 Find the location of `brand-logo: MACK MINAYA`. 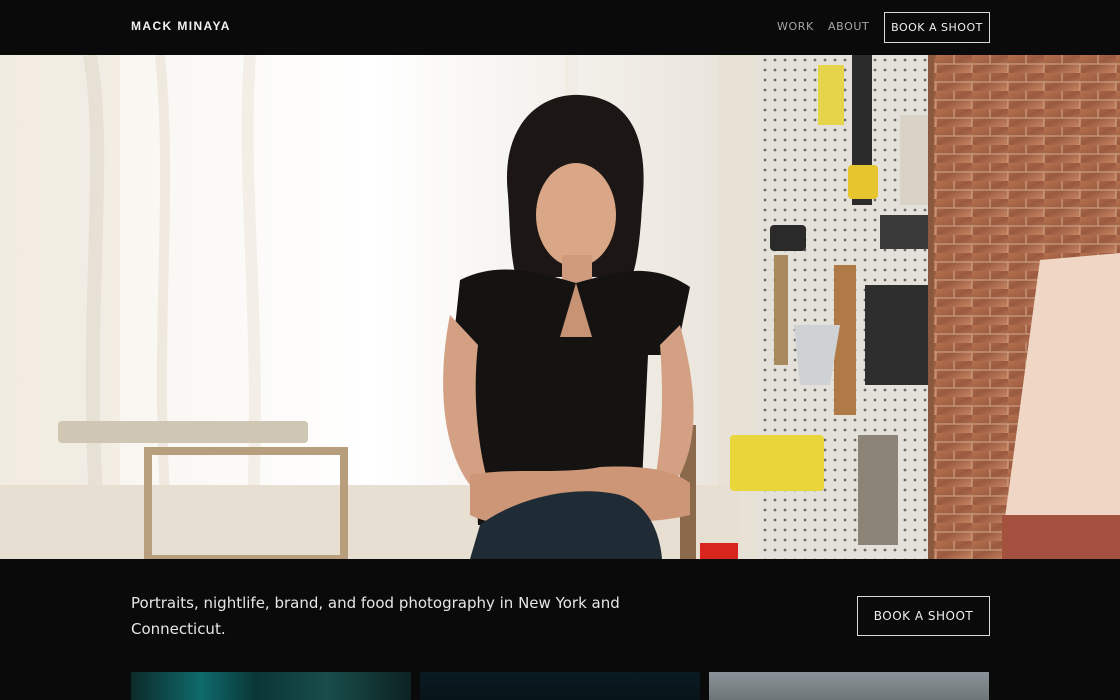

brand-logo: MACK MINAYA is located at coordinates (181, 26).